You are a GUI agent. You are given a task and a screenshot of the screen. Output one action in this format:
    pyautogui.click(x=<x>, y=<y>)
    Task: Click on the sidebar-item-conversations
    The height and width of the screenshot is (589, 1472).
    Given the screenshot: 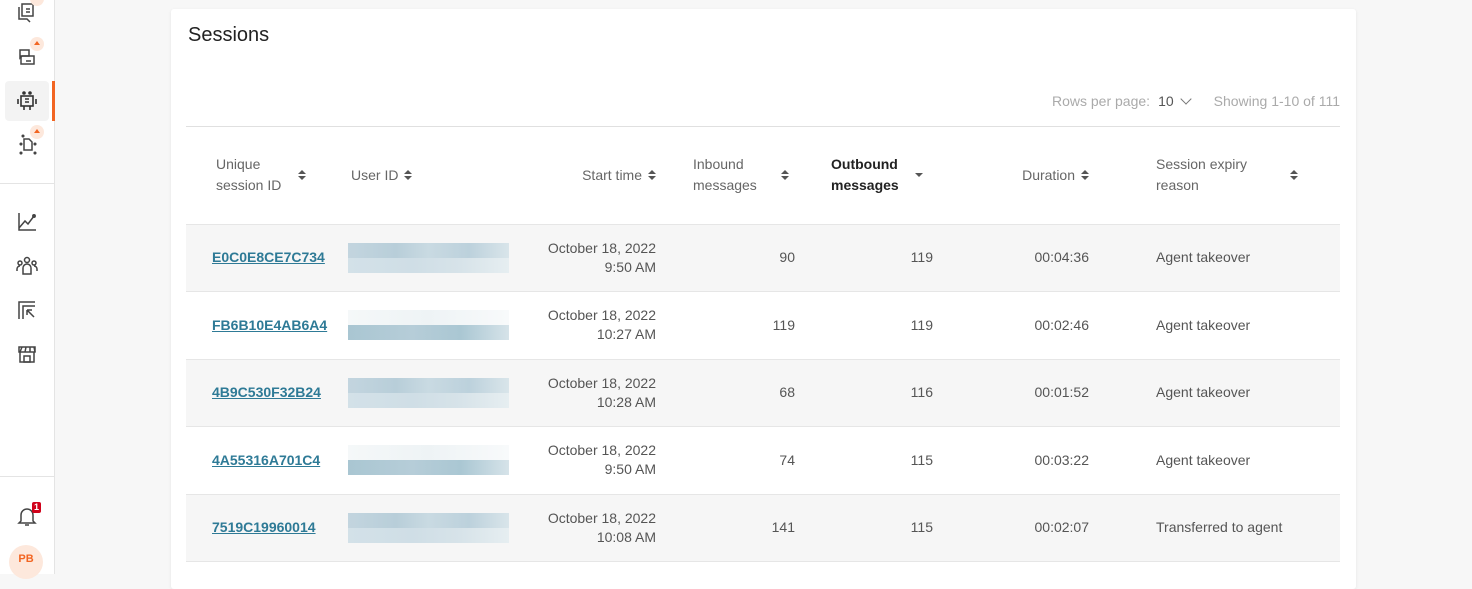 What is the action you would take?
    pyautogui.click(x=27, y=16)
    